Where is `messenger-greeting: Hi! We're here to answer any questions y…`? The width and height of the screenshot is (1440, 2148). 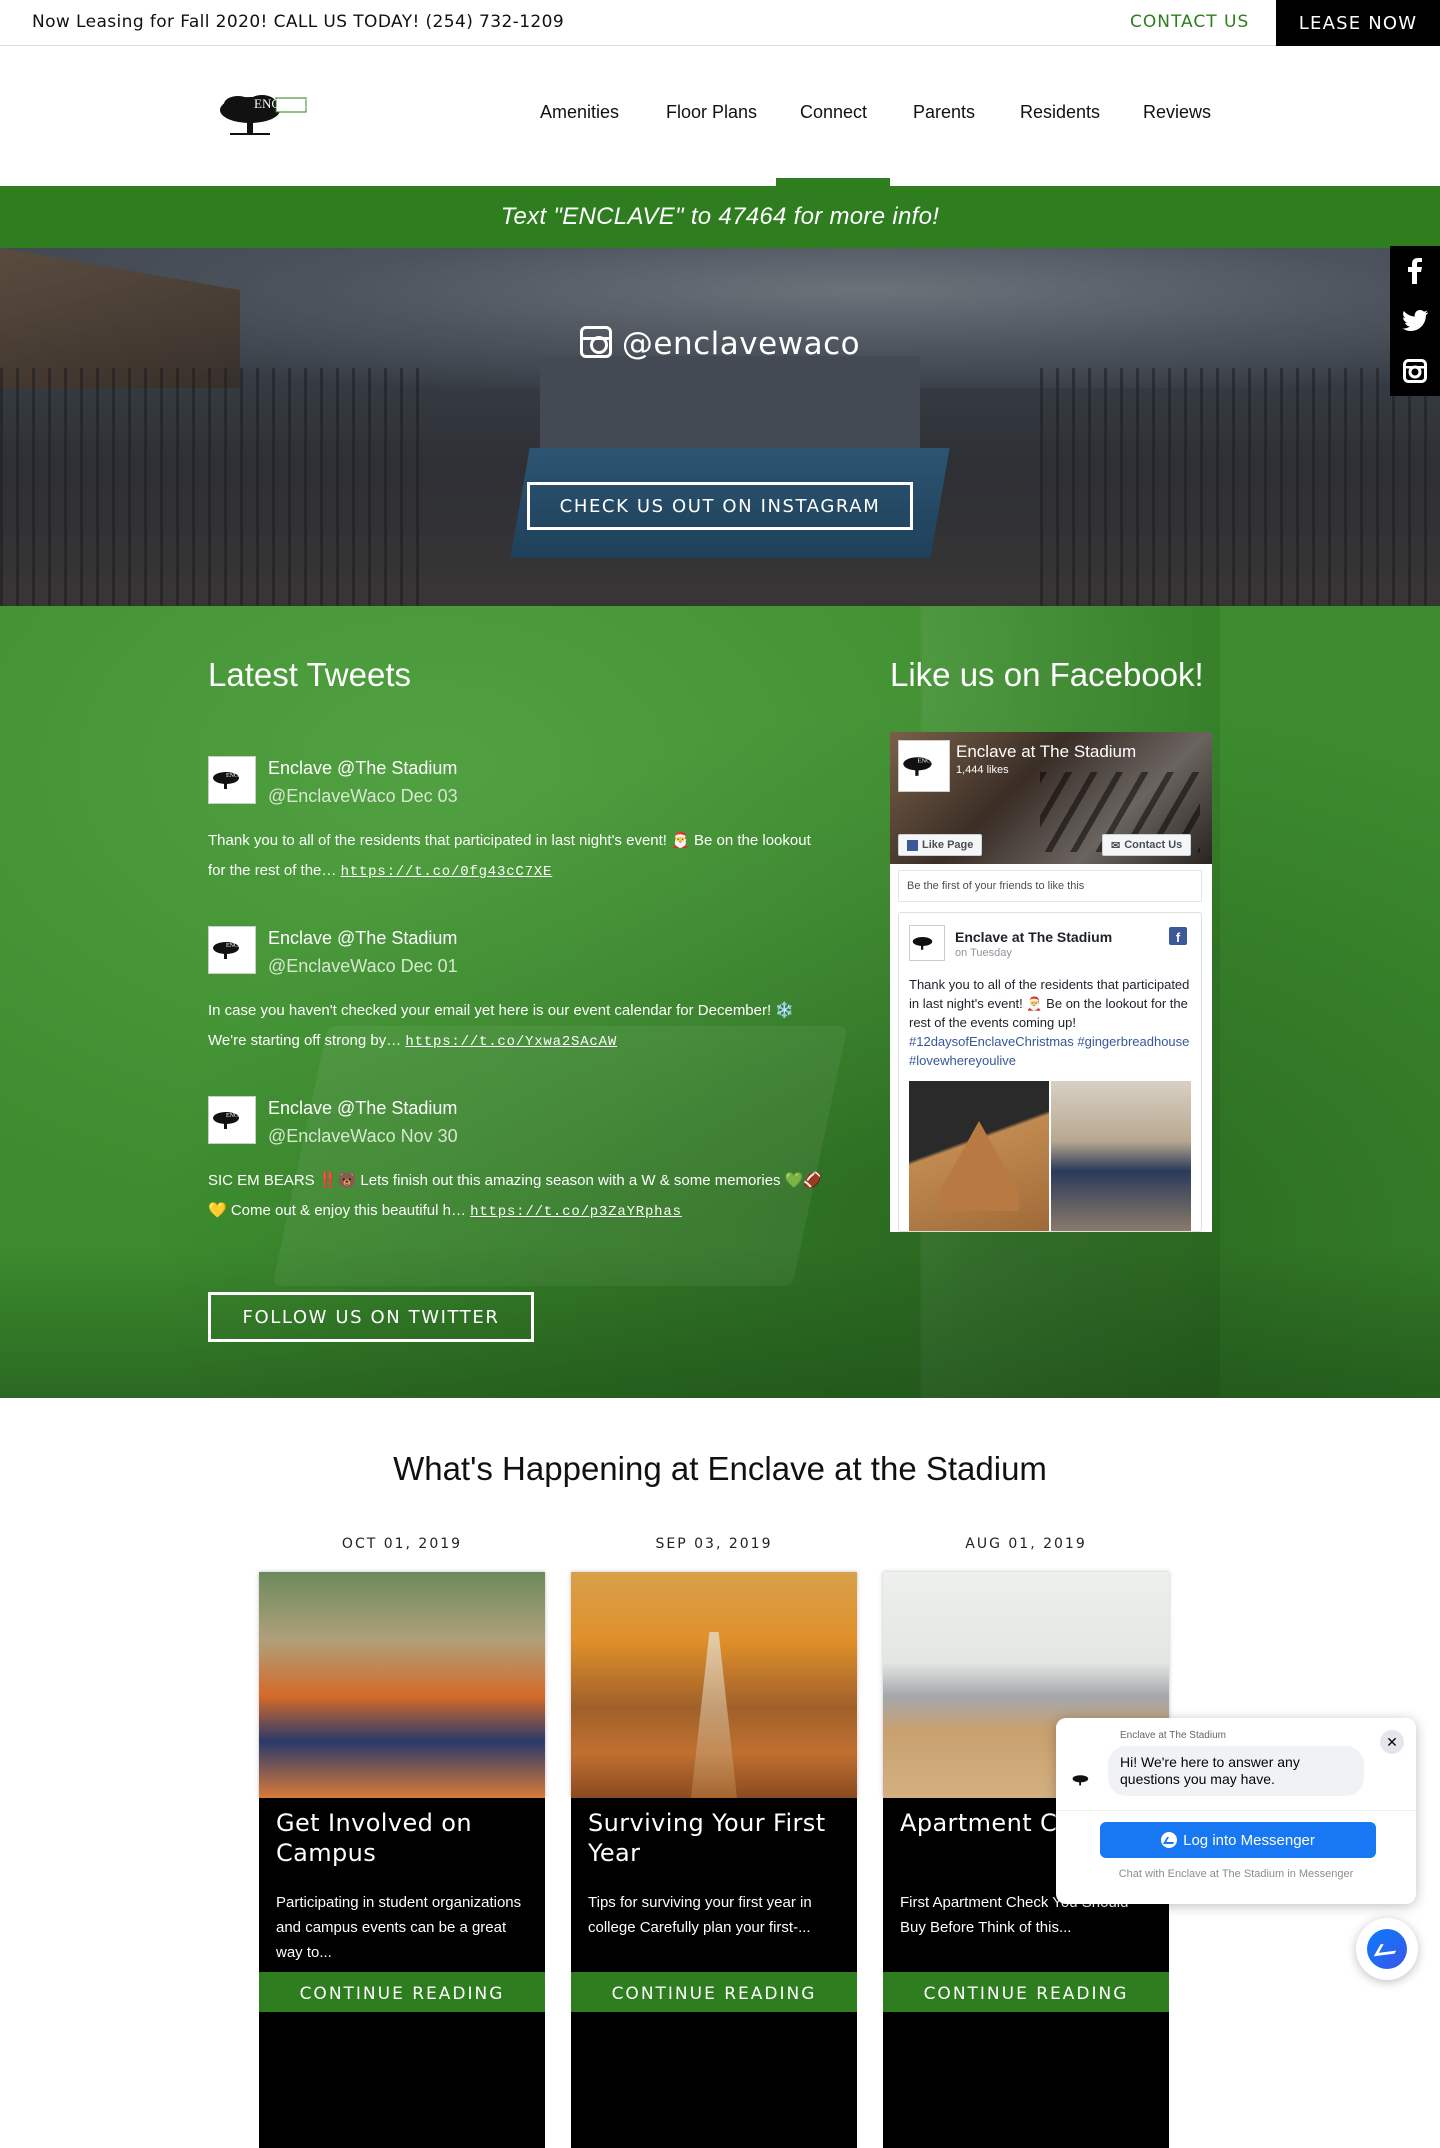 messenger-greeting: Hi! We're here to answer any questions y… is located at coordinates (1236, 1771).